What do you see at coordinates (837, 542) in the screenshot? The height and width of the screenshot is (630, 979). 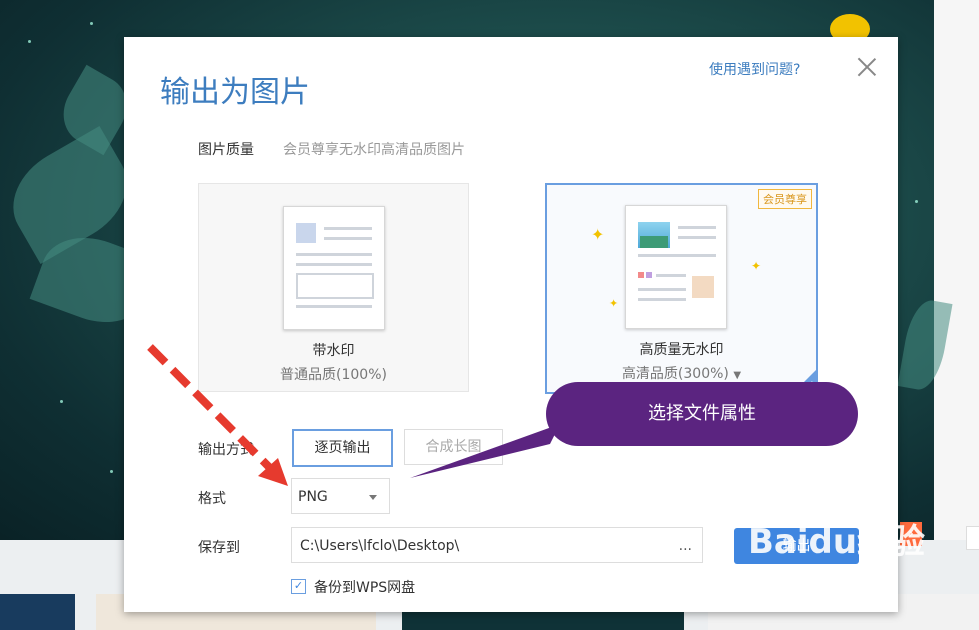 I see `baidu-watermark: Baidu经验` at bounding box center [837, 542].